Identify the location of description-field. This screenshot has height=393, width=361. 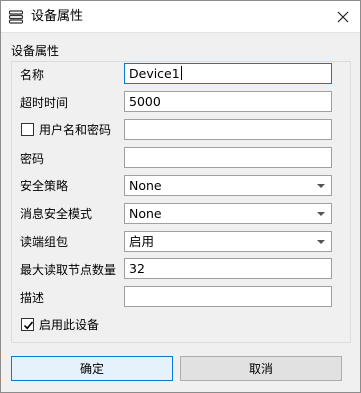
(228, 296).